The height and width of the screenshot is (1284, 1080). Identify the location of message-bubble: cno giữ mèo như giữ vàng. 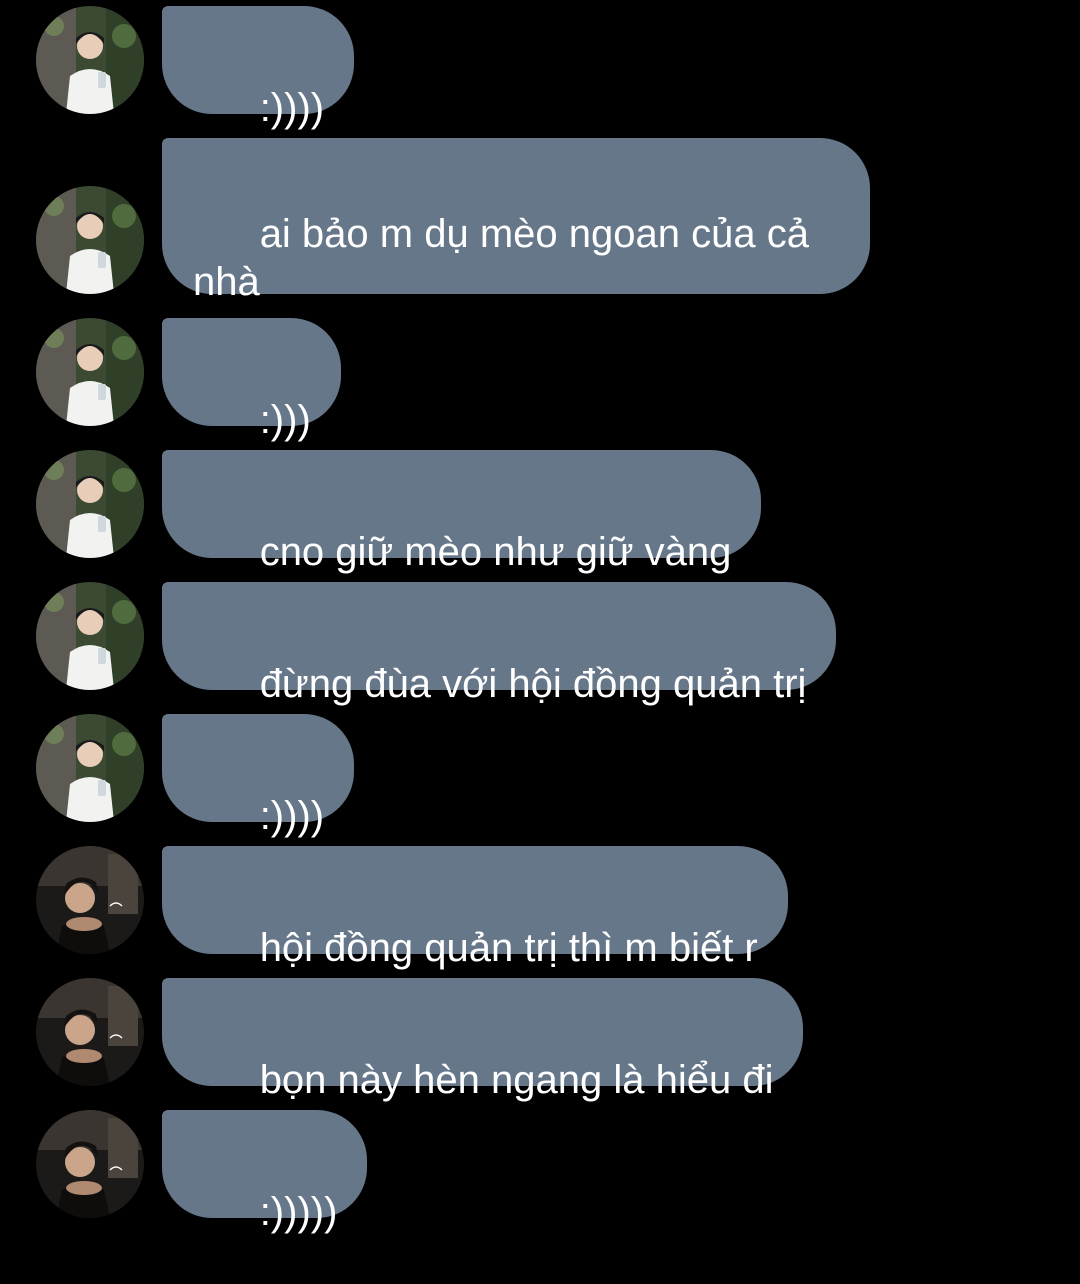
(462, 512).